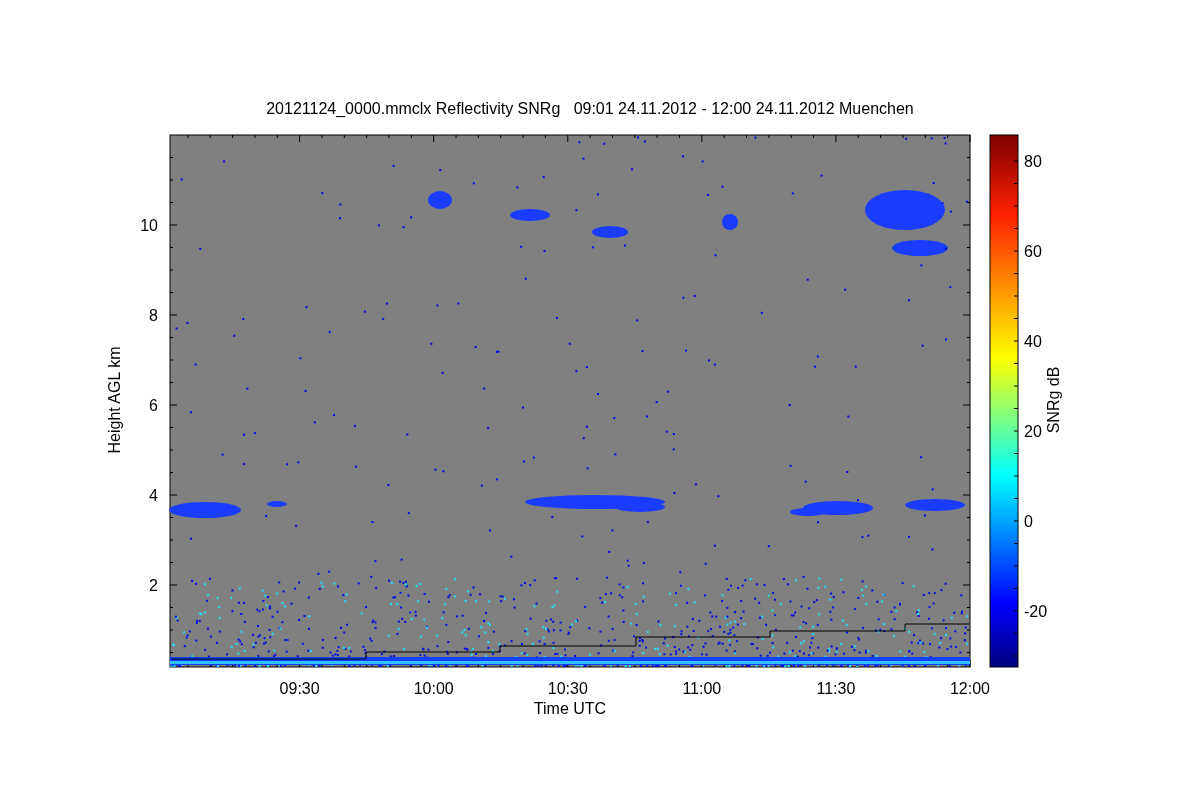  Describe the element at coordinates (1036, 611) in the screenshot. I see `colorbar-tick-label: -20` at that location.